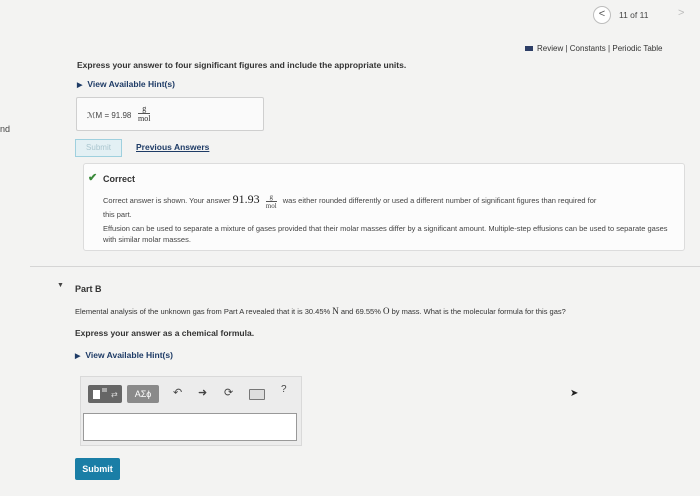 Image resolution: width=700 pixels, height=496 pixels. What do you see at coordinates (529, 49) in the screenshot?
I see `review-icon` at bounding box center [529, 49].